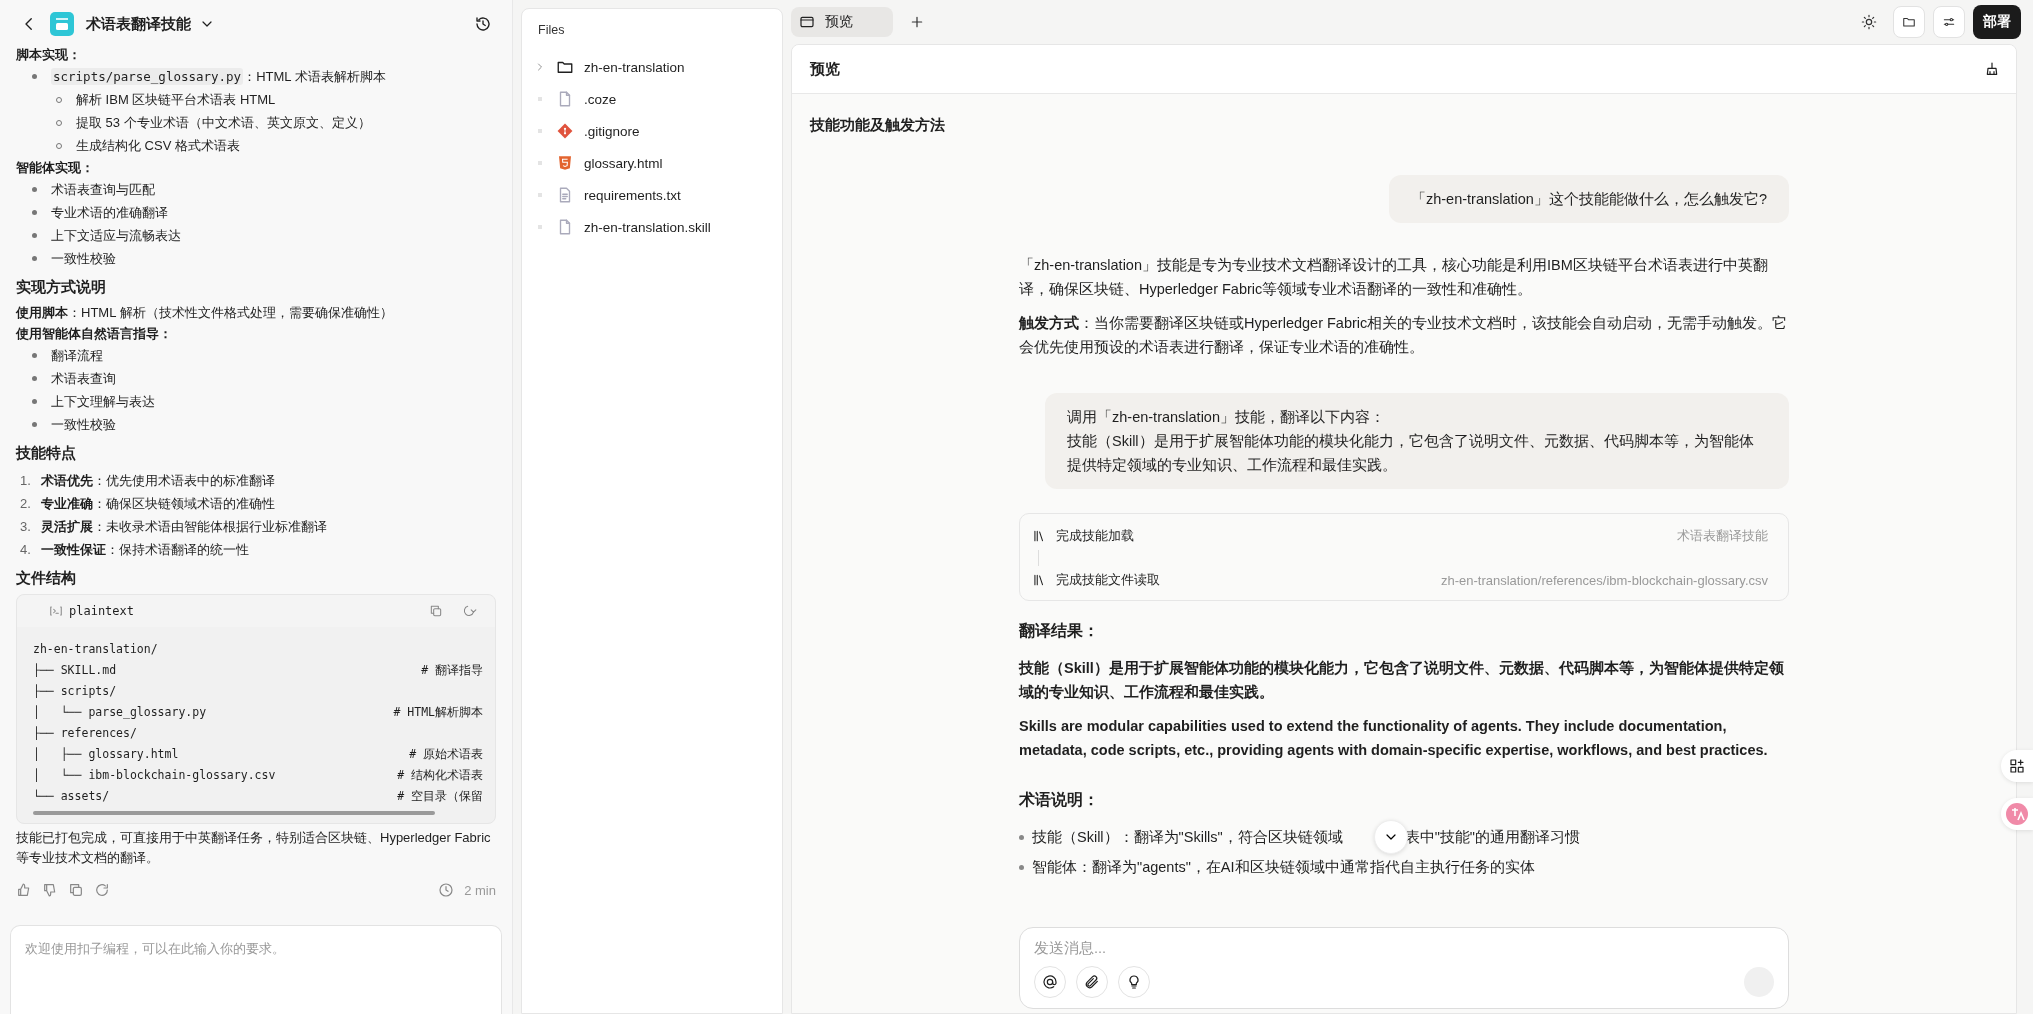  I want to click on section-heading: 技能特点, so click(46, 453).